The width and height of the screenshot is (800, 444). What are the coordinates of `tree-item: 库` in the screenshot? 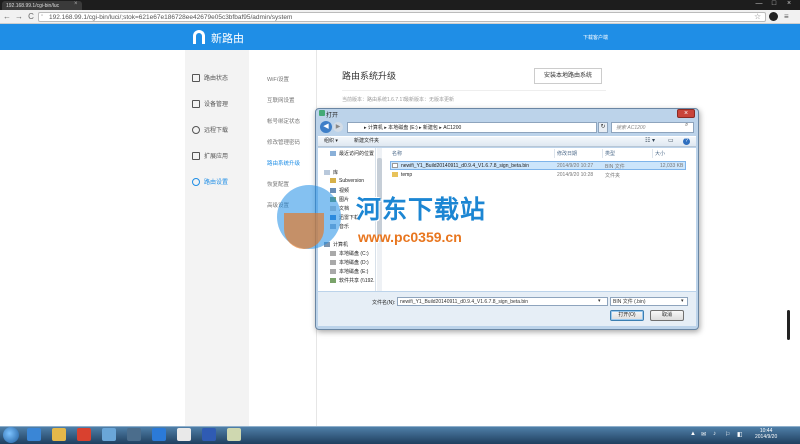 It's located at (331, 172).